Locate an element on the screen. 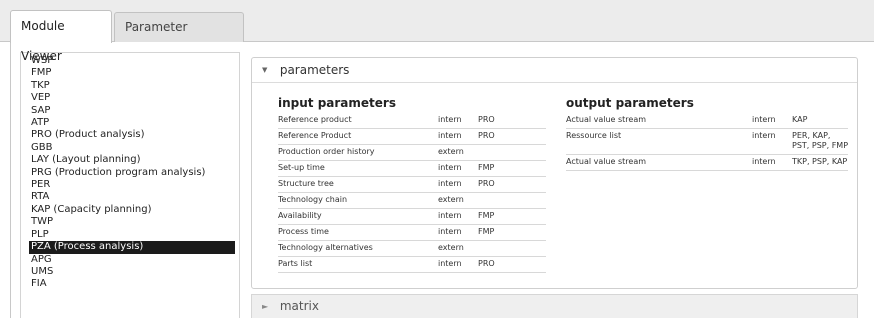 The image size is (874, 318). parameter-name: Reference Product is located at coordinates (315, 135).